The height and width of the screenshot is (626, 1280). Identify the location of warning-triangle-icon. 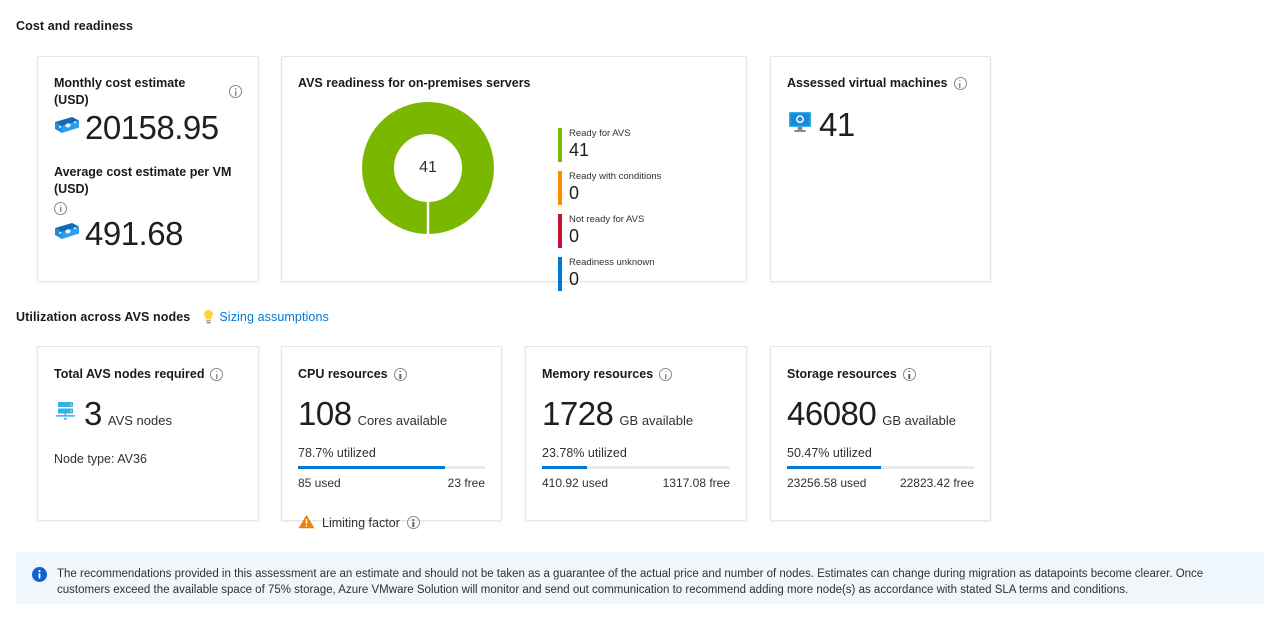
(306, 523).